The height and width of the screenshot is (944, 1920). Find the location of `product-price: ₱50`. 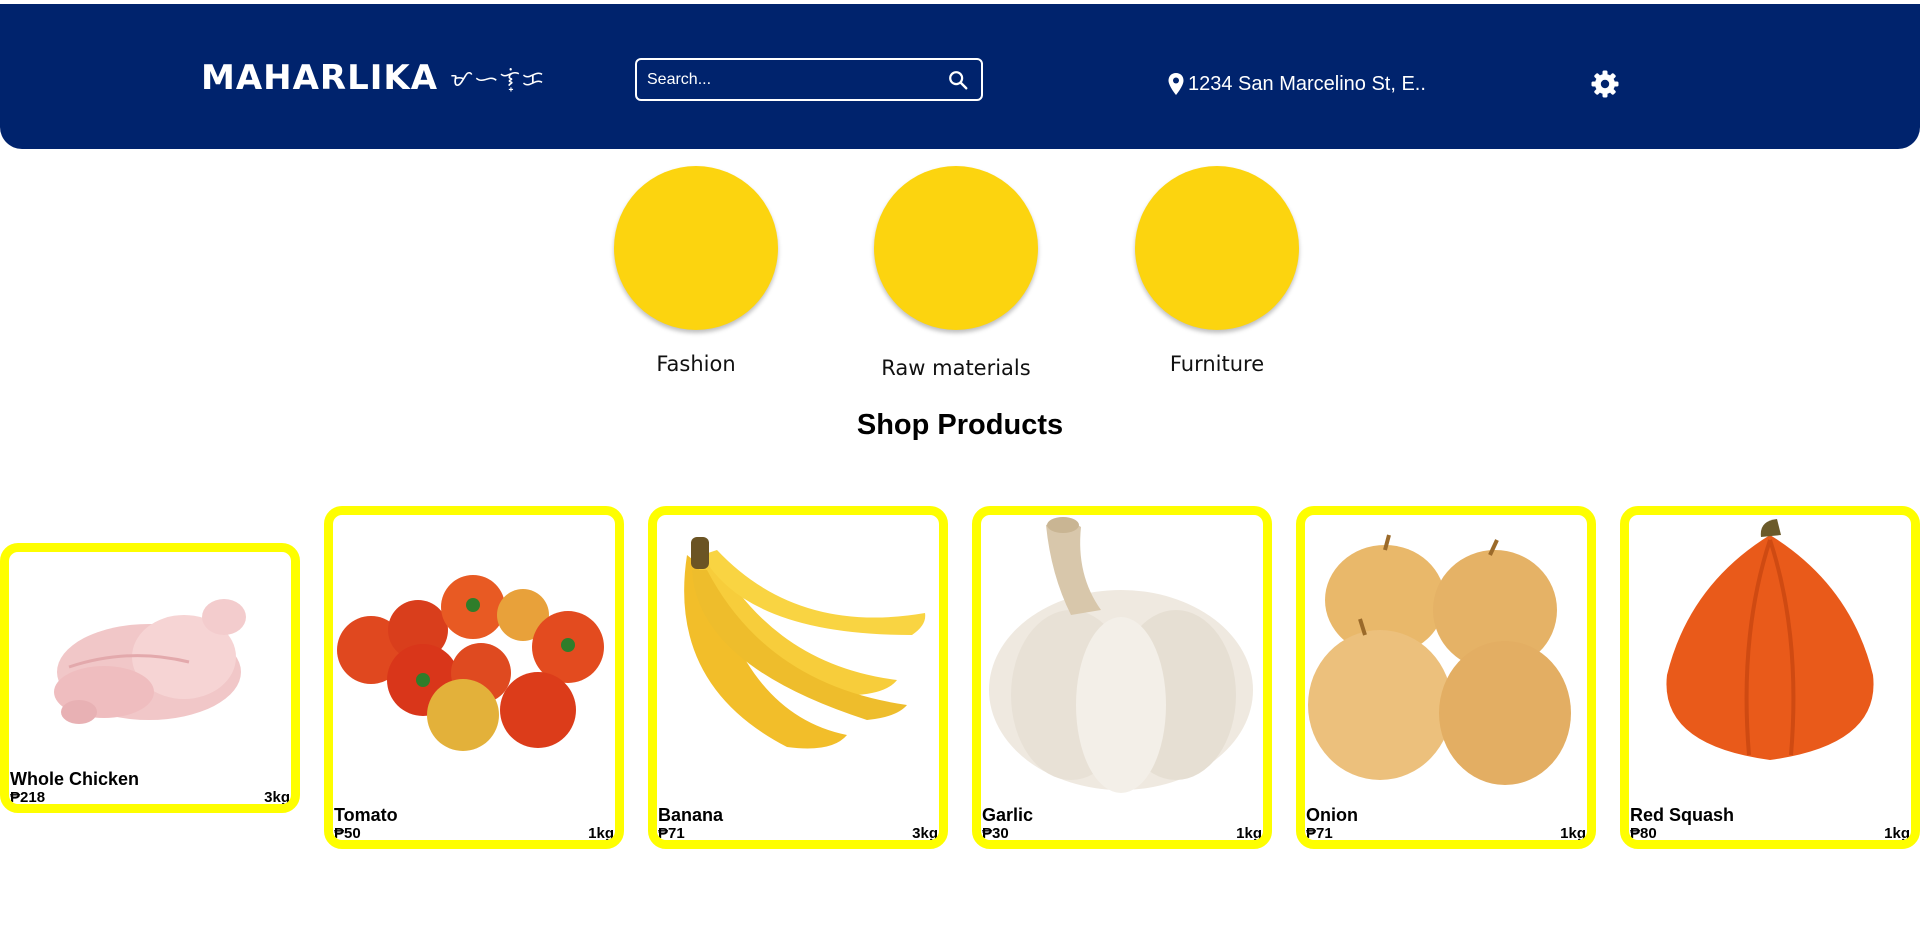

product-price: ₱50 is located at coordinates (347, 833).